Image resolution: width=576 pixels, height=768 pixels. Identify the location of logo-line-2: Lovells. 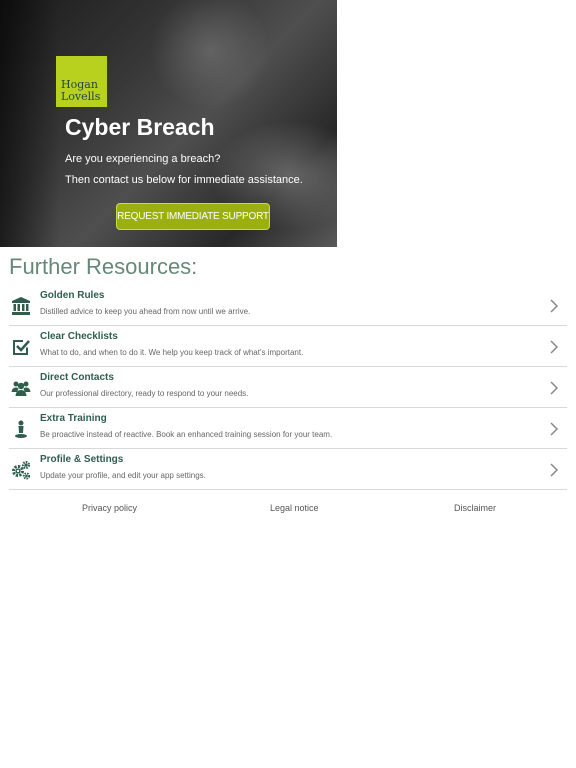
(81, 96).